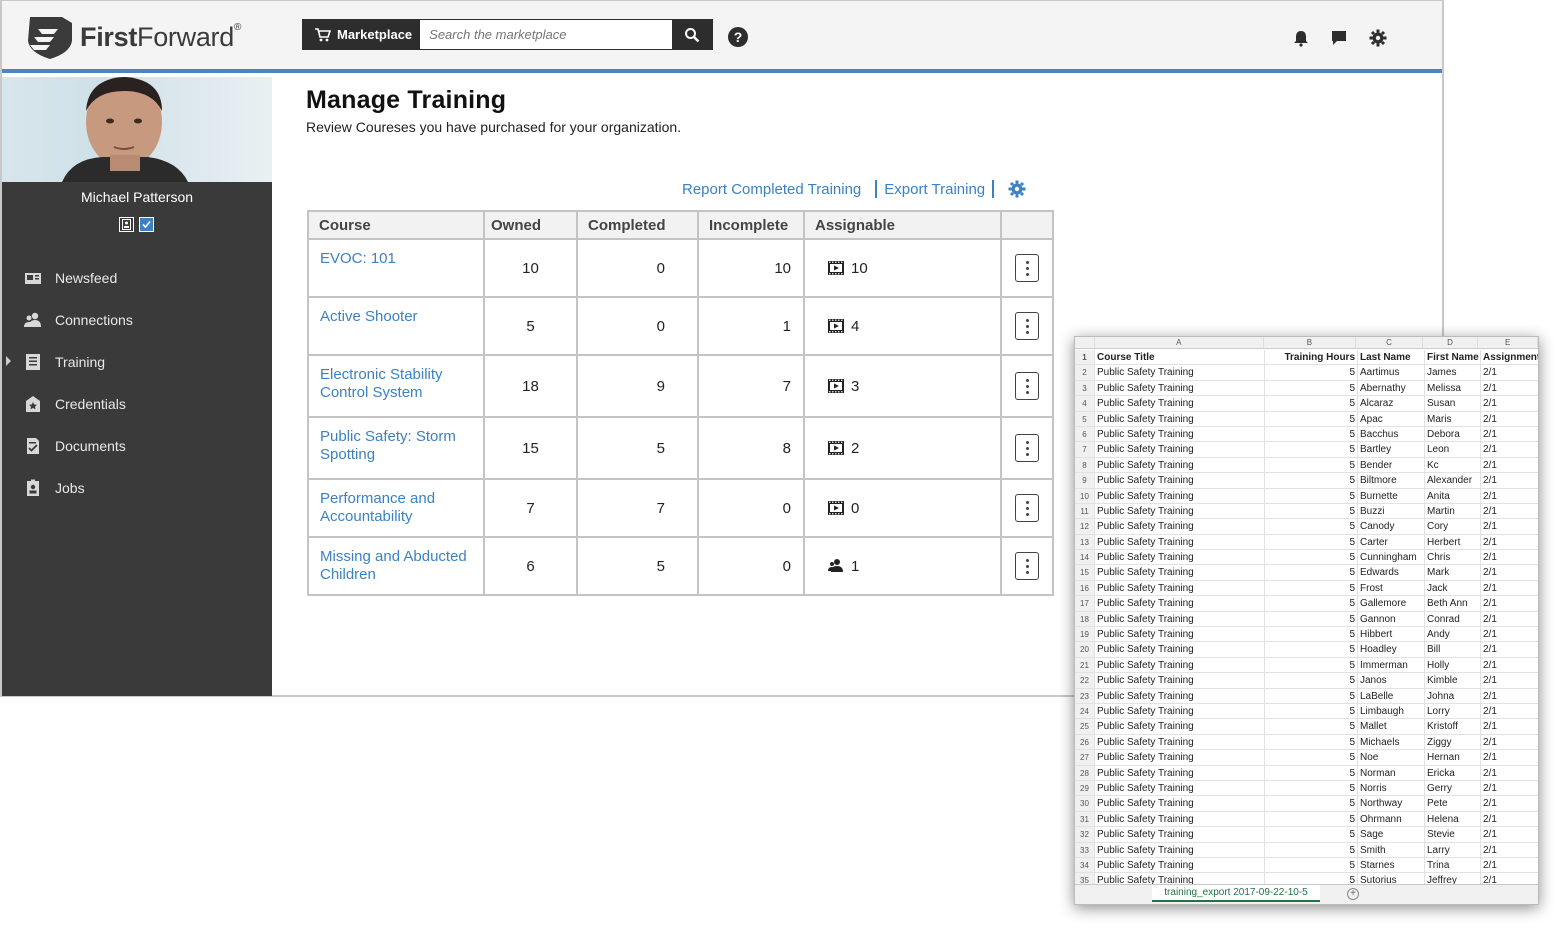 This screenshot has height=928, width=1558. Describe the element at coordinates (1391, 834) in the screenshot. I see `spreadsheet-cell: Sage` at that location.